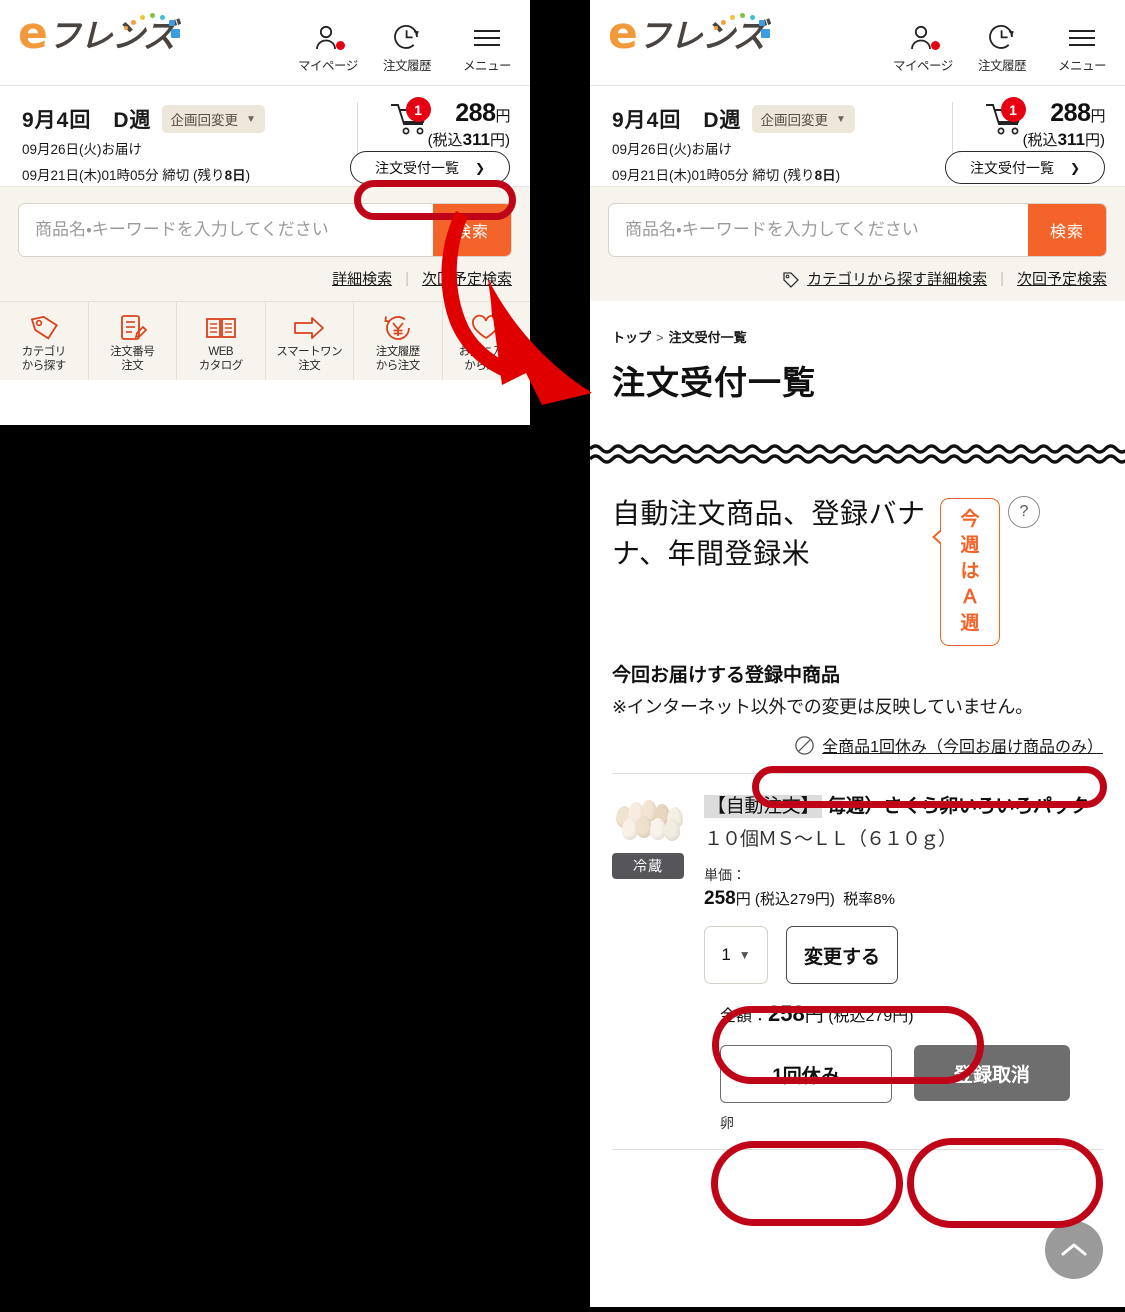 Image resolution: width=1125 pixels, height=1312 pixels. I want to click on week-badge-line-2: はＡ, so click(970, 584).